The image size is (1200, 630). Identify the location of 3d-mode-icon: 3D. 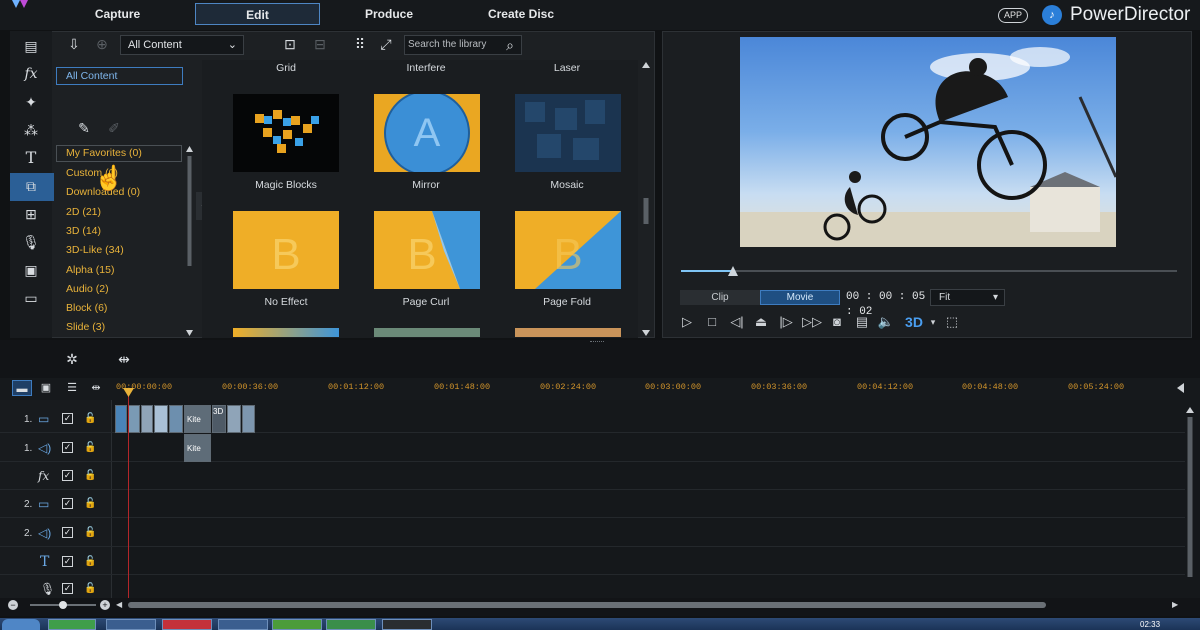
(914, 322).